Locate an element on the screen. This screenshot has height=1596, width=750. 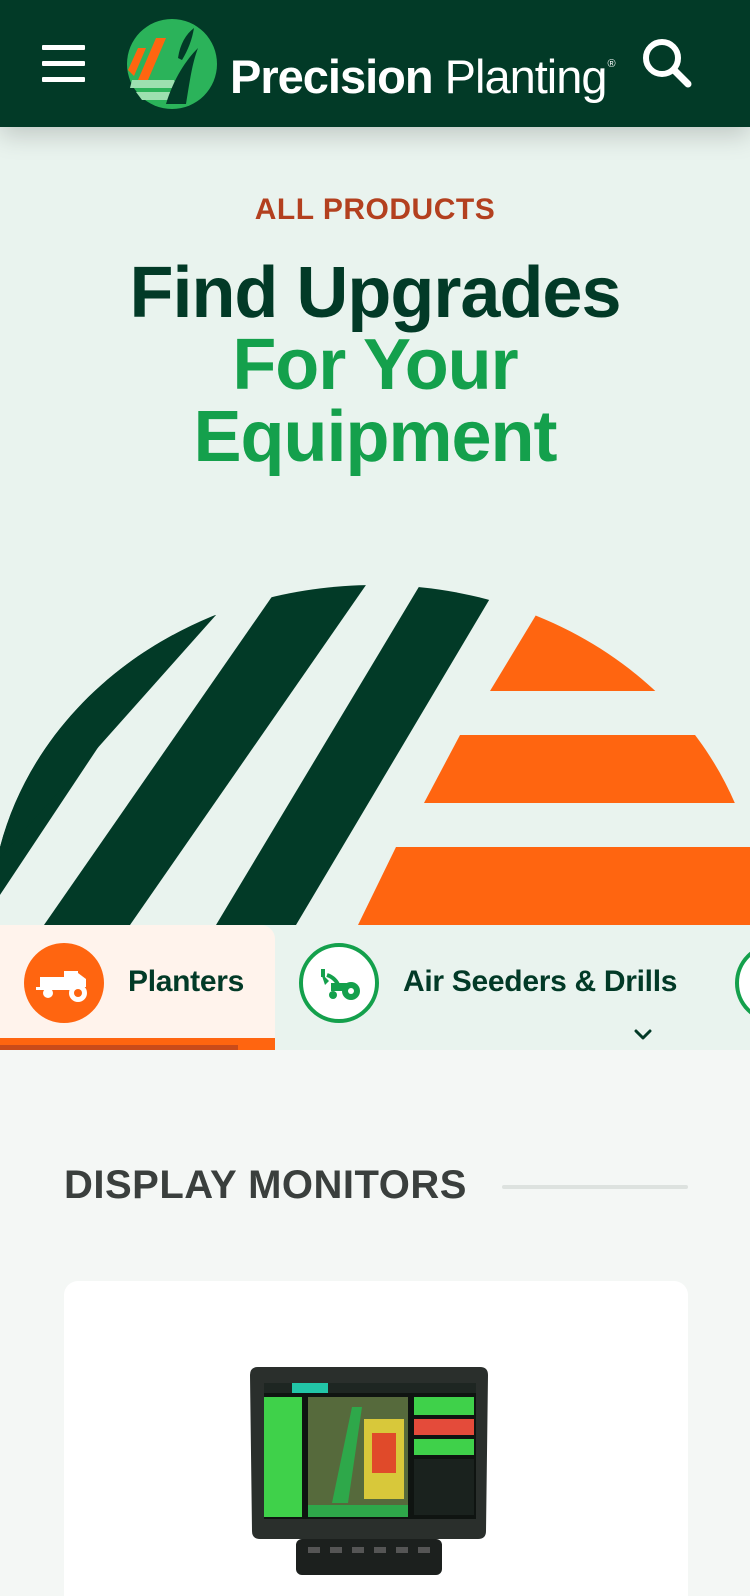
seeder-icon is located at coordinates (339, 983).